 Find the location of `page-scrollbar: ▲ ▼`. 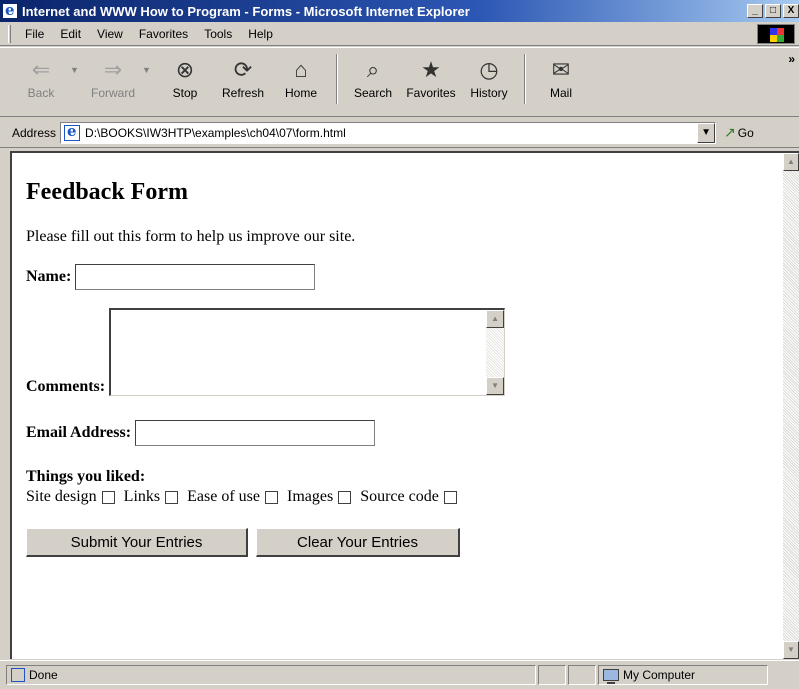

page-scrollbar: ▲ ▼ is located at coordinates (791, 406).